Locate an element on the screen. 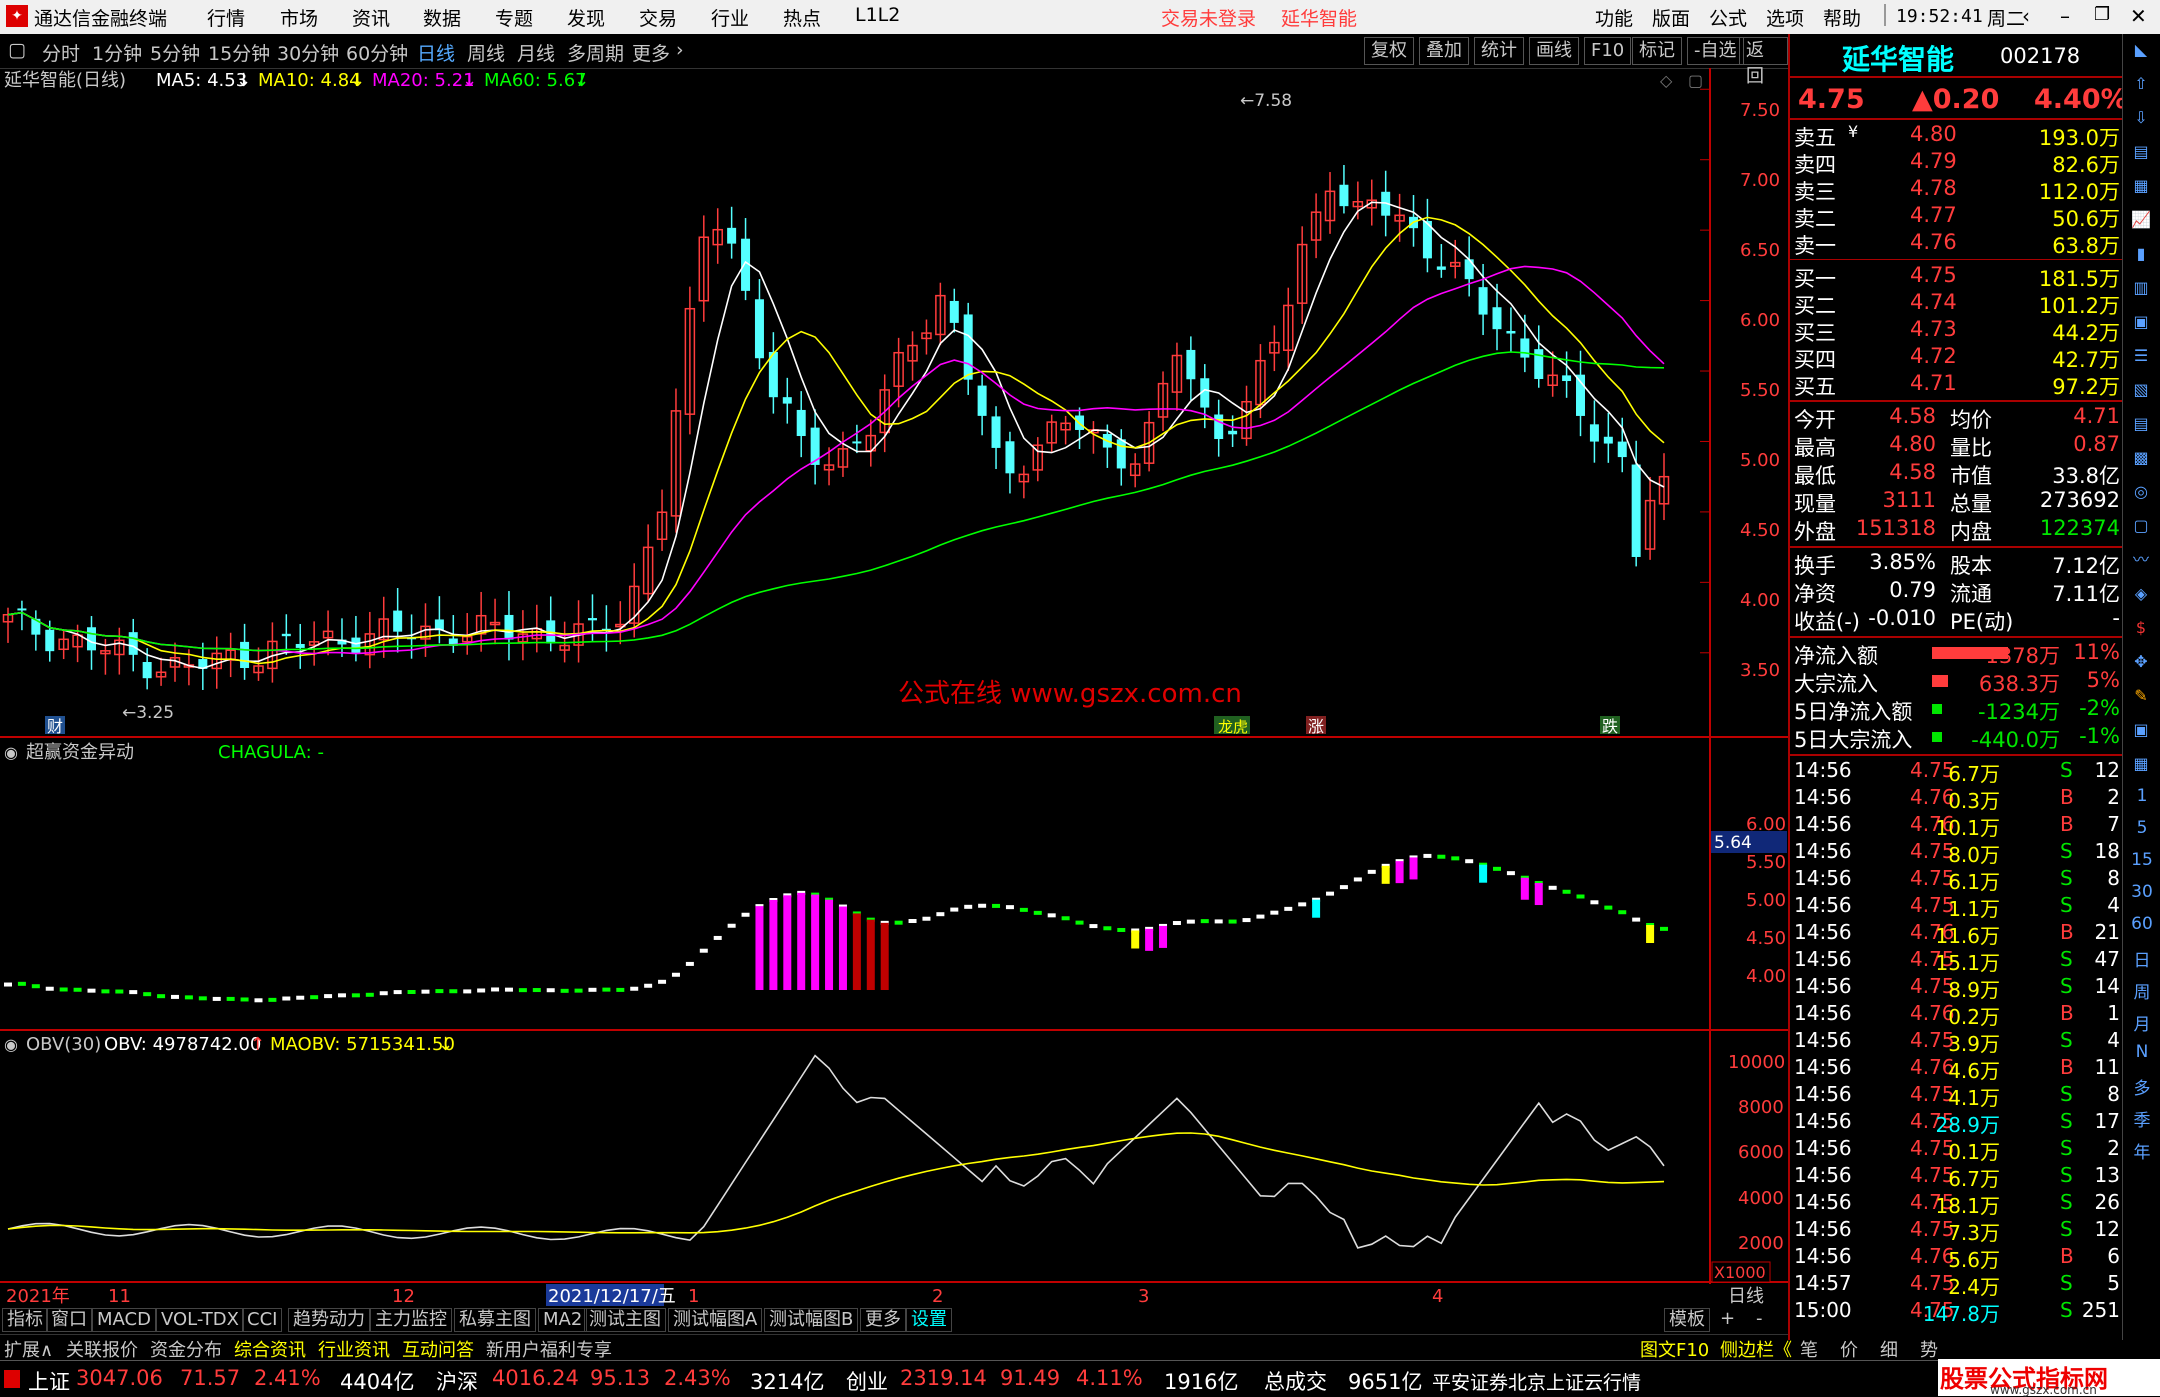 This screenshot has width=2160, height=1397. indicator-tab: 测试幅图B is located at coordinates (811, 1320).